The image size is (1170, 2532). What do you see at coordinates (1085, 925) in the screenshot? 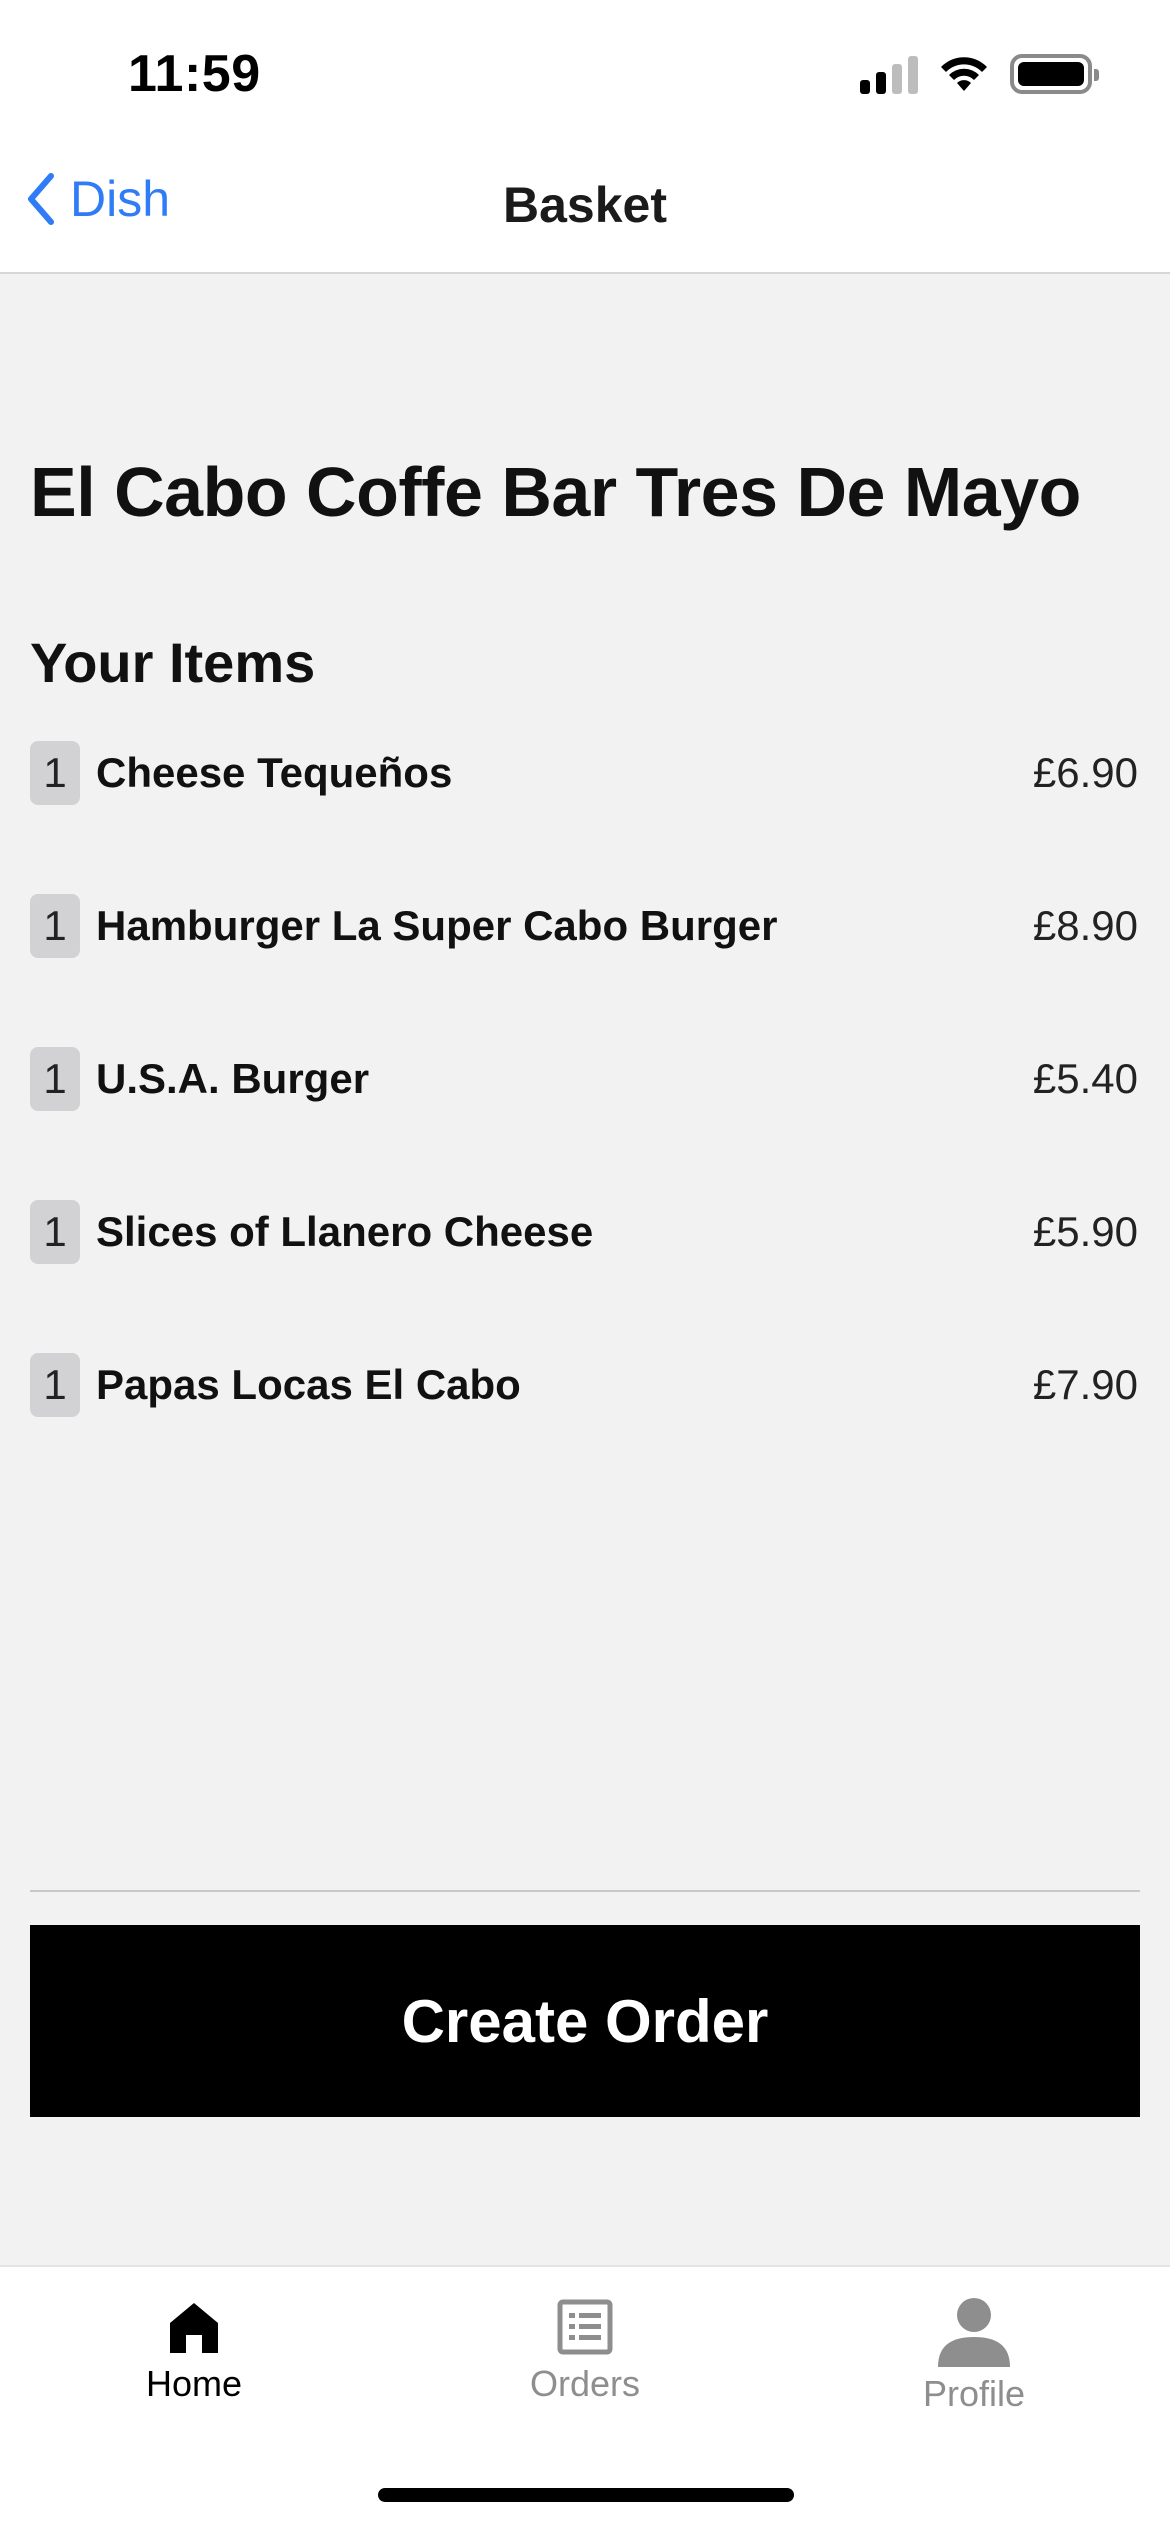
I see `item-price: £8.90` at bounding box center [1085, 925].